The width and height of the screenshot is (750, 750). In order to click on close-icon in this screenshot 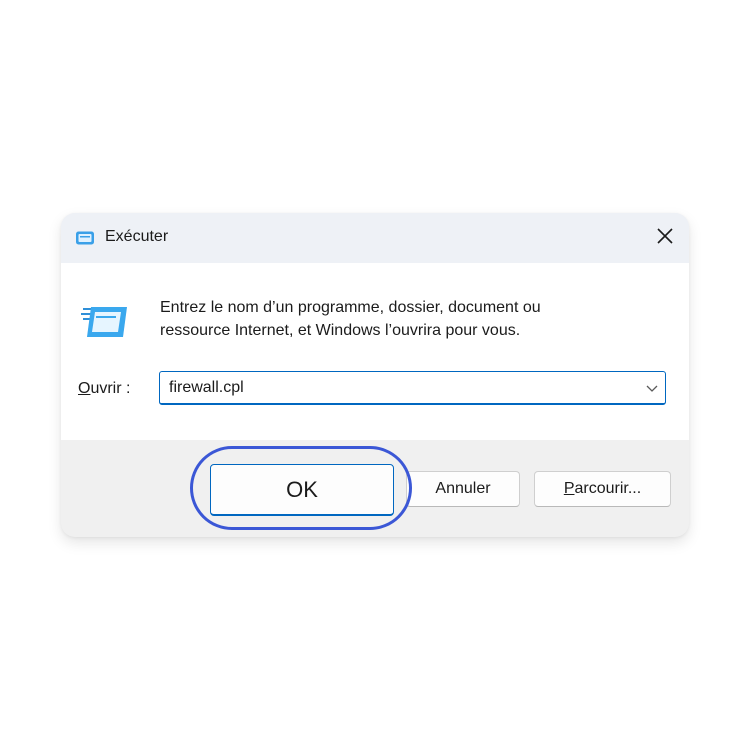, I will do `click(665, 238)`.